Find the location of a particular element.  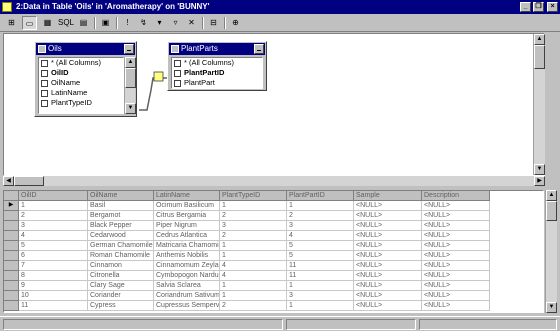

table-cell: Citrus Bergamia is located at coordinates (187, 216).